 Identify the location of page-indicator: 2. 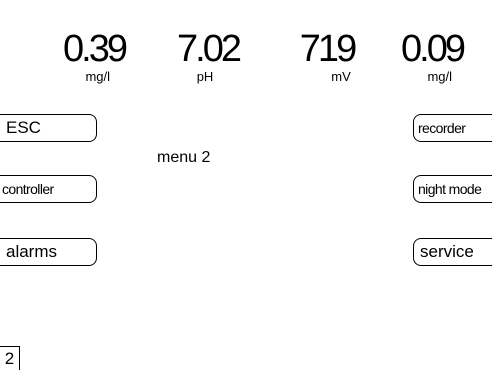
(10, 358).